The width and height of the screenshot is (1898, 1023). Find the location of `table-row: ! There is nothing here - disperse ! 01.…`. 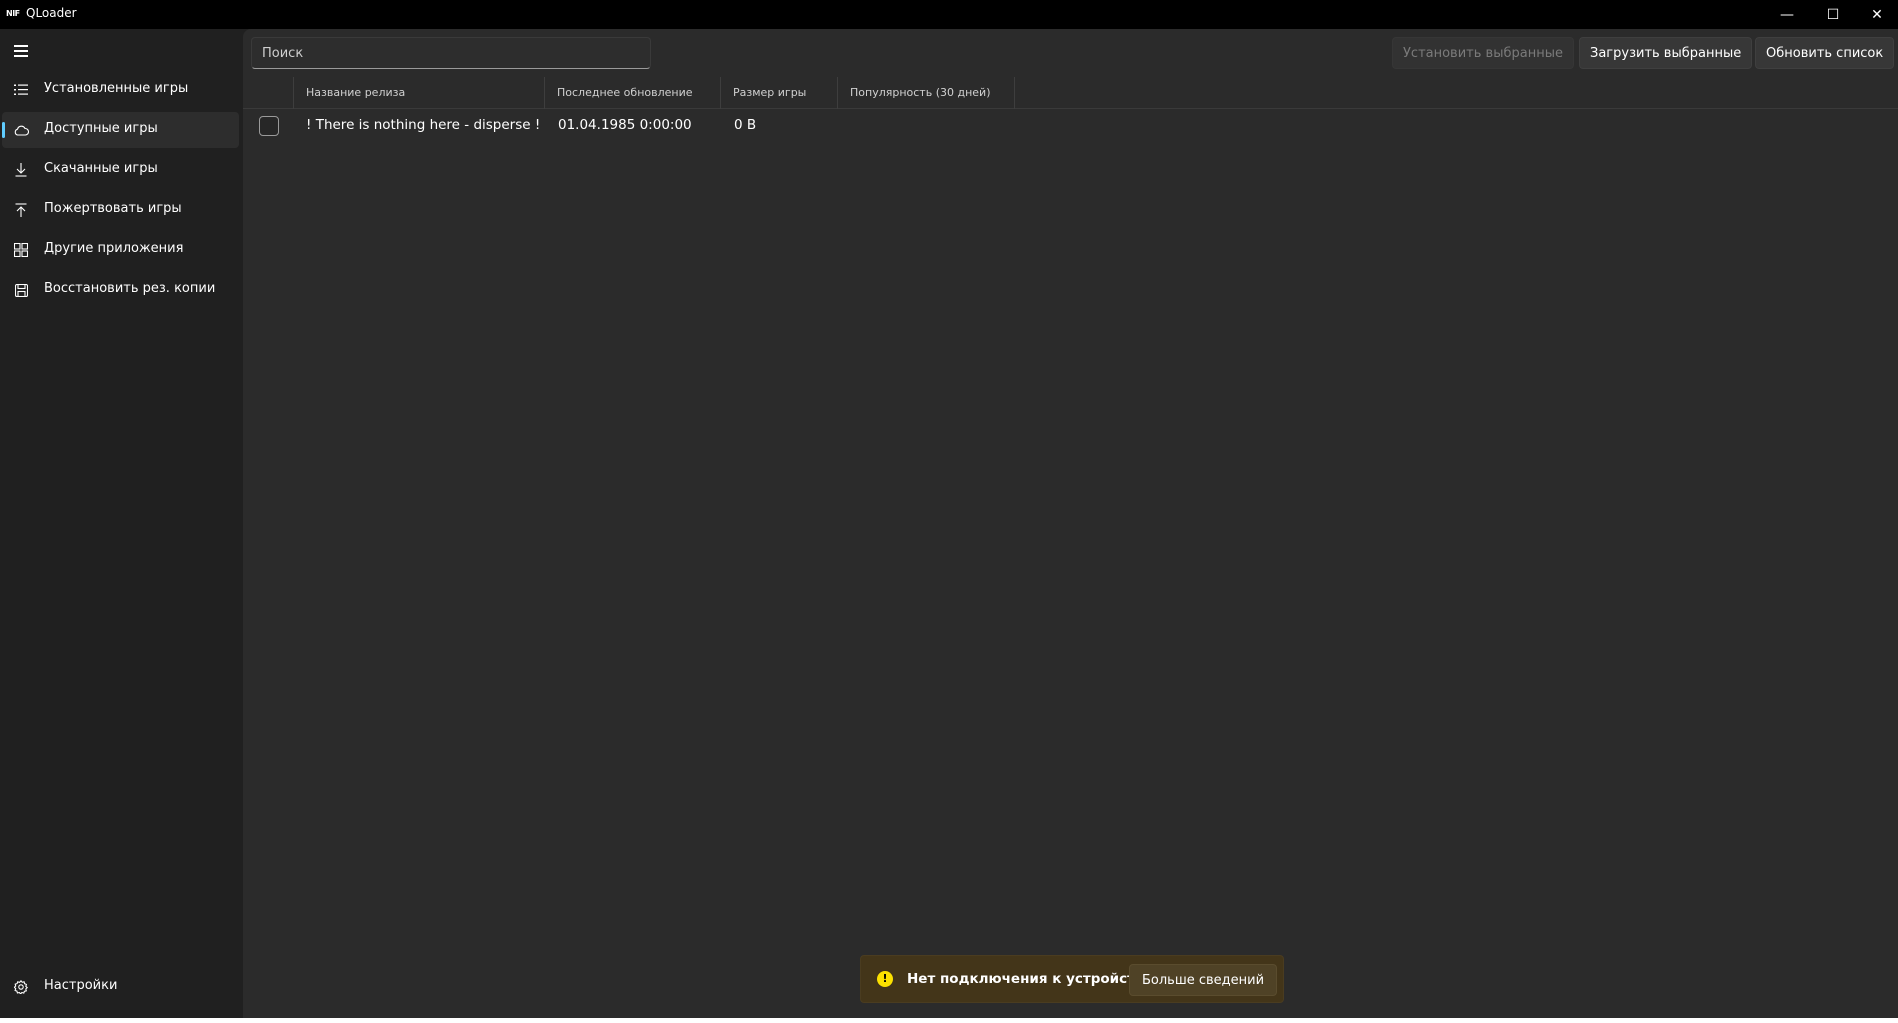

table-row: ! There is nothing here - disperse ! 01.… is located at coordinates (1070, 125).